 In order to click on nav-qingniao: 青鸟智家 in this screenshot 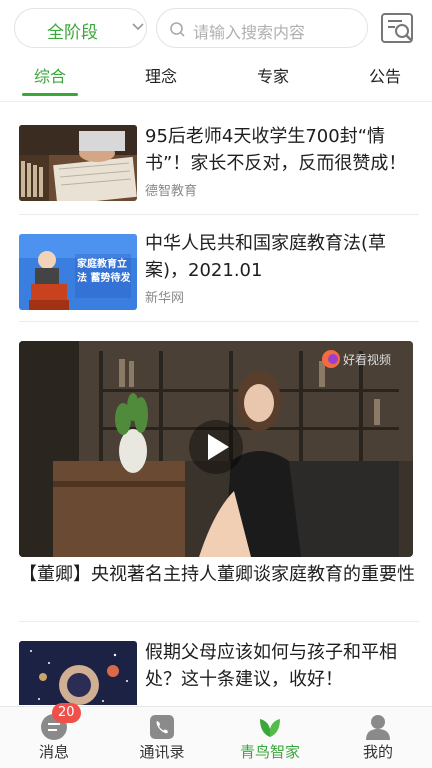, I will do `click(270, 737)`.